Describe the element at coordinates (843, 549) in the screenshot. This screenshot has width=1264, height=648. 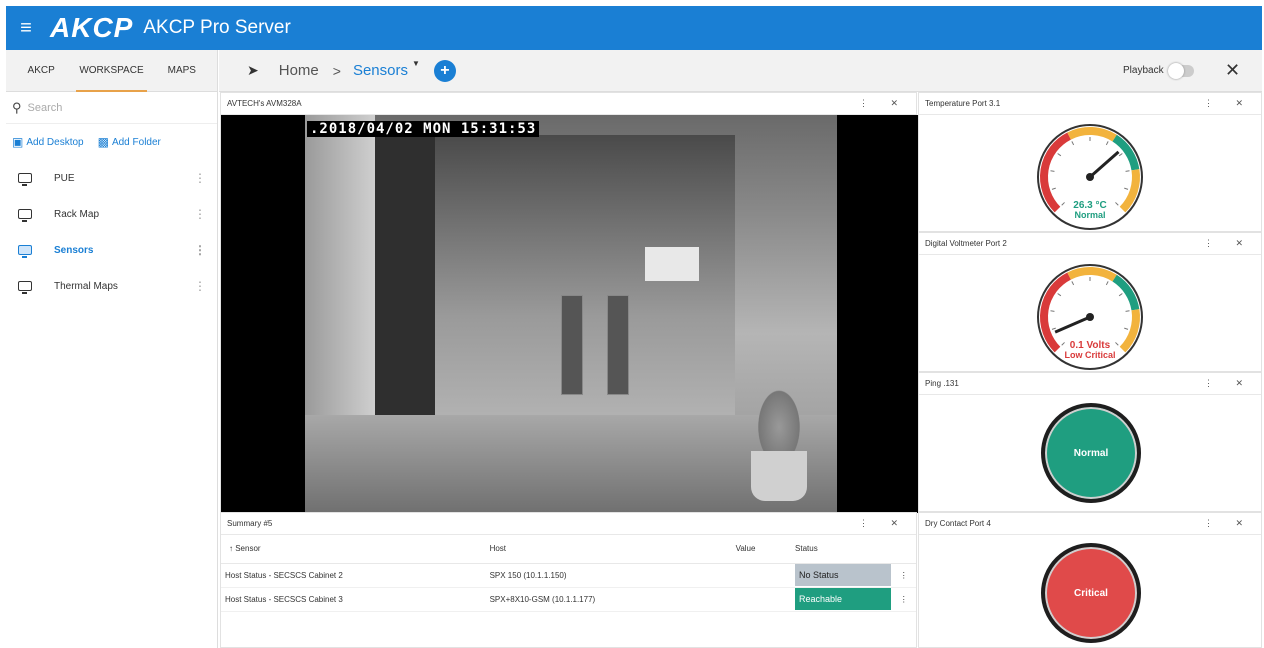
I see `column-header-status: Status` at that location.